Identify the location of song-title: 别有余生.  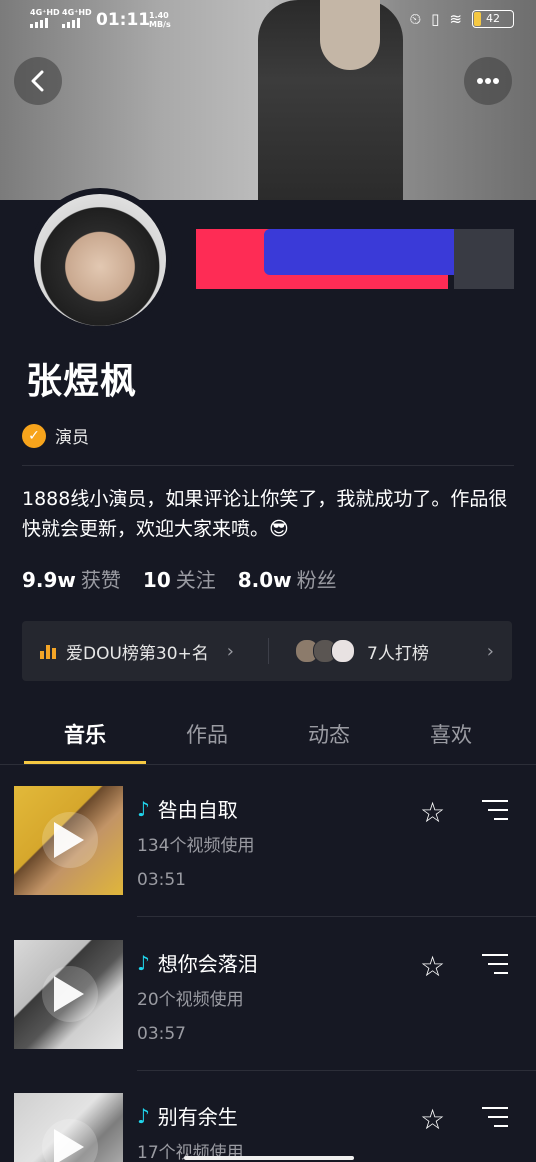
(197, 1117).